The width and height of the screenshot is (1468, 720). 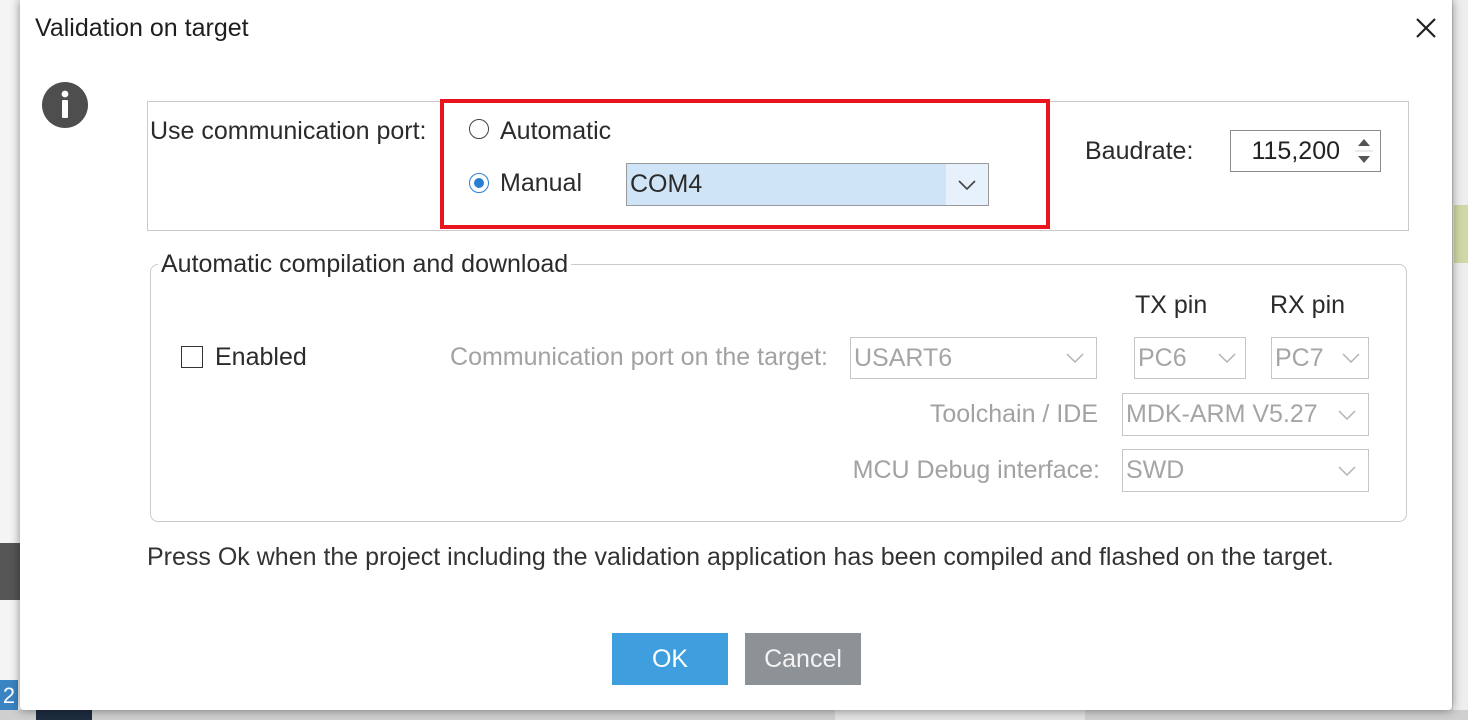 What do you see at coordinates (803, 659) in the screenshot?
I see `cancel-button: Cancel` at bounding box center [803, 659].